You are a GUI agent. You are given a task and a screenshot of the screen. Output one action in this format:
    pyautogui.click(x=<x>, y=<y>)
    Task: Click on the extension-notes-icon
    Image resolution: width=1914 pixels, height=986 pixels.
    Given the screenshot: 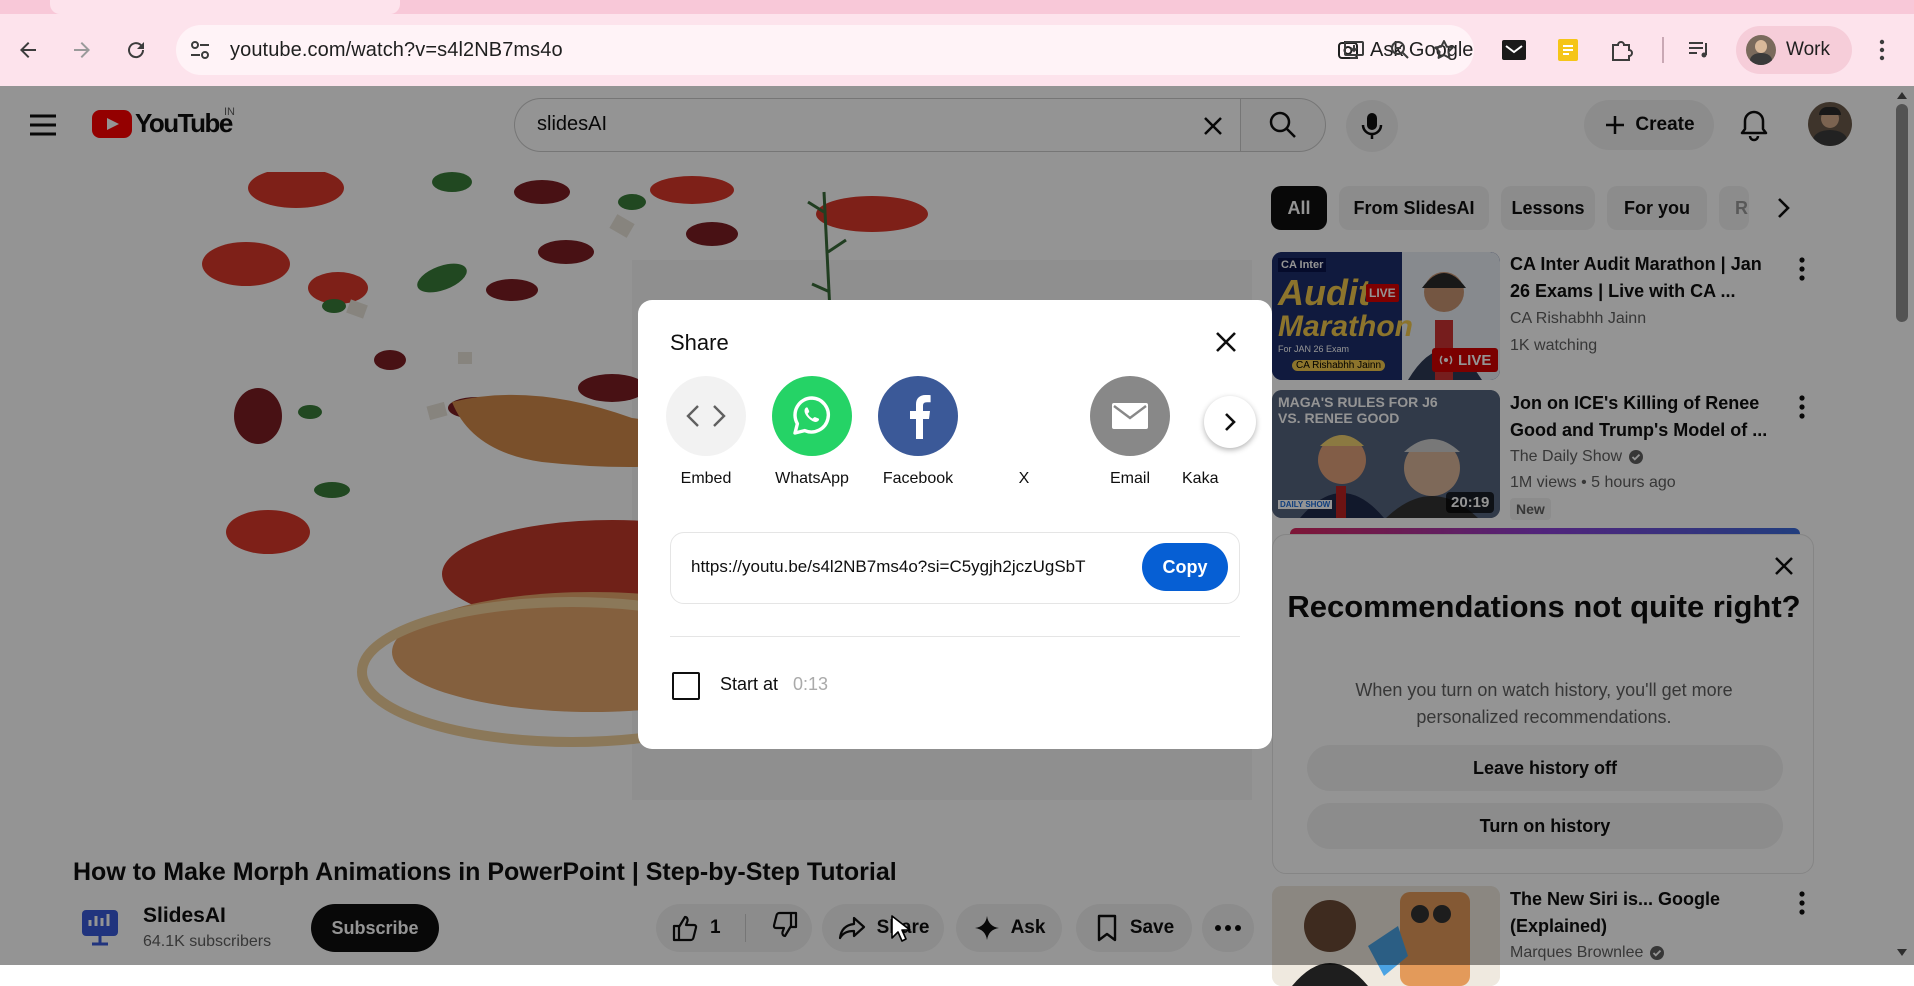 What is the action you would take?
    pyautogui.click(x=1568, y=50)
    